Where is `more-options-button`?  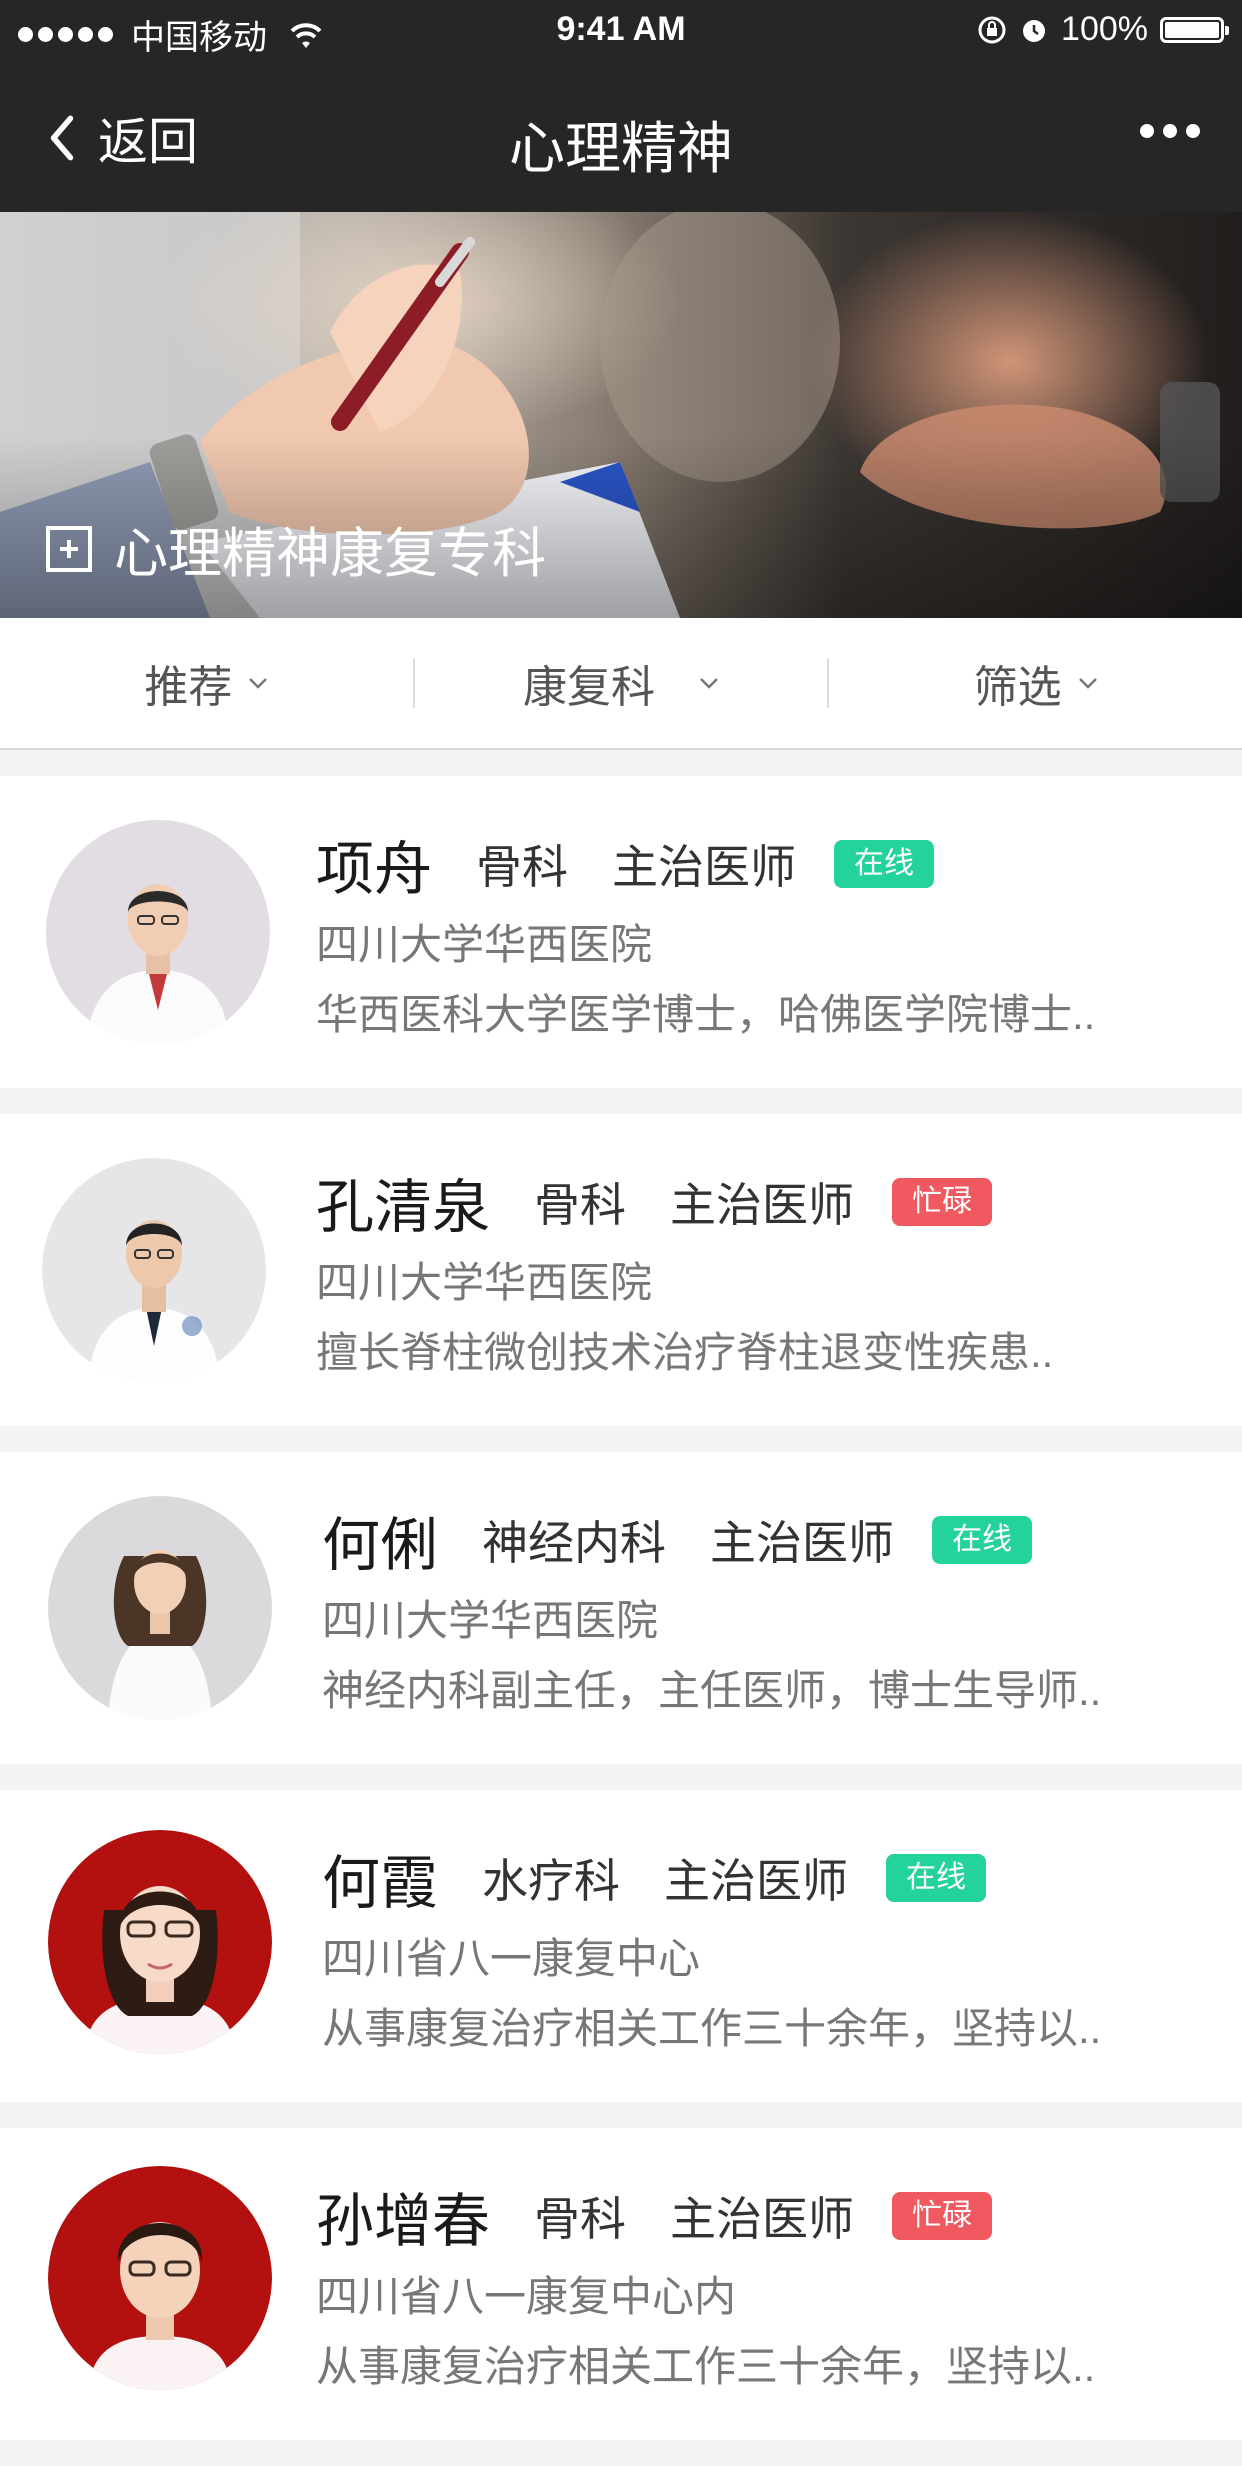
more-options-button is located at coordinates (1170, 131).